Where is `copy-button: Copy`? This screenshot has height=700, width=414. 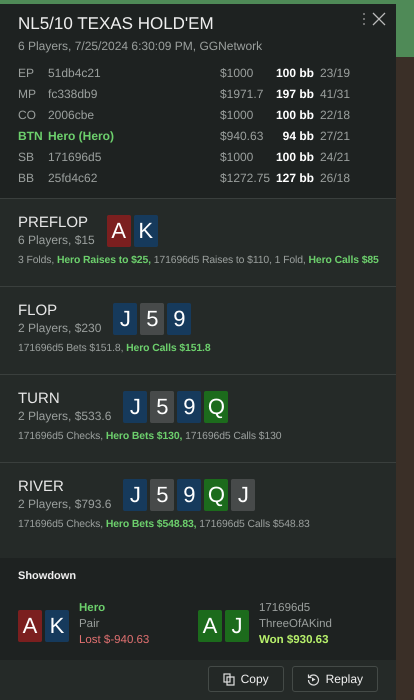
copy-button: Copy is located at coordinates (246, 679).